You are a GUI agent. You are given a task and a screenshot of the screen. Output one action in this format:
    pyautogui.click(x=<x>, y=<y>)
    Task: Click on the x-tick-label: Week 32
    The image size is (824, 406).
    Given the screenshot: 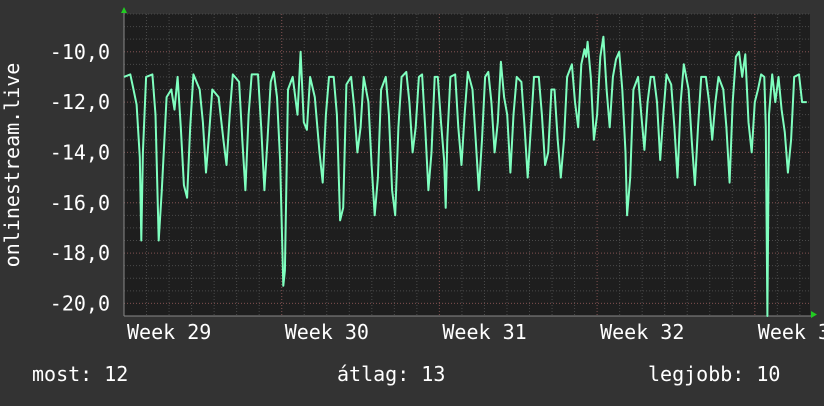 What is the action you would take?
    pyautogui.click(x=642, y=332)
    